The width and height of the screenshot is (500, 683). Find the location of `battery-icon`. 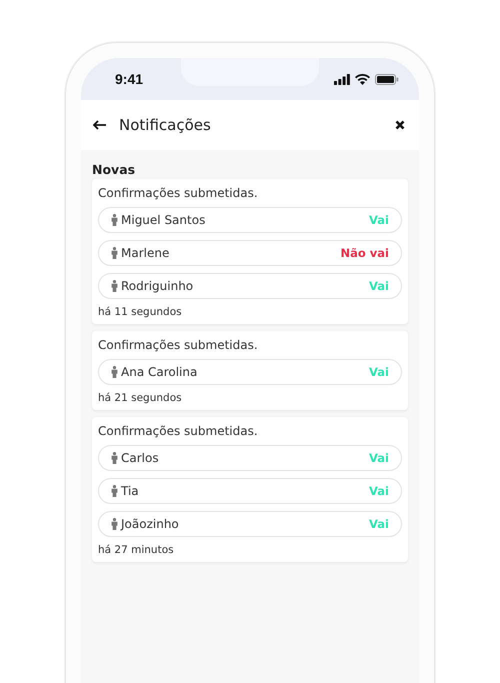

battery-icon is located at coordinates (387, 79).